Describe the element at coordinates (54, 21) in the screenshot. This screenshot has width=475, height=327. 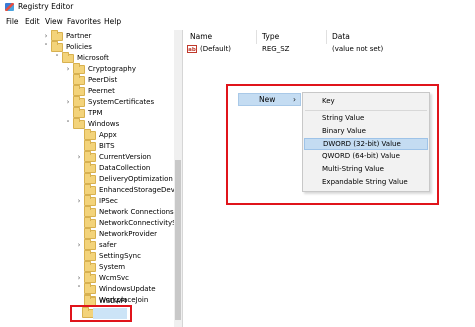
I see `menu-view: View` at that location.